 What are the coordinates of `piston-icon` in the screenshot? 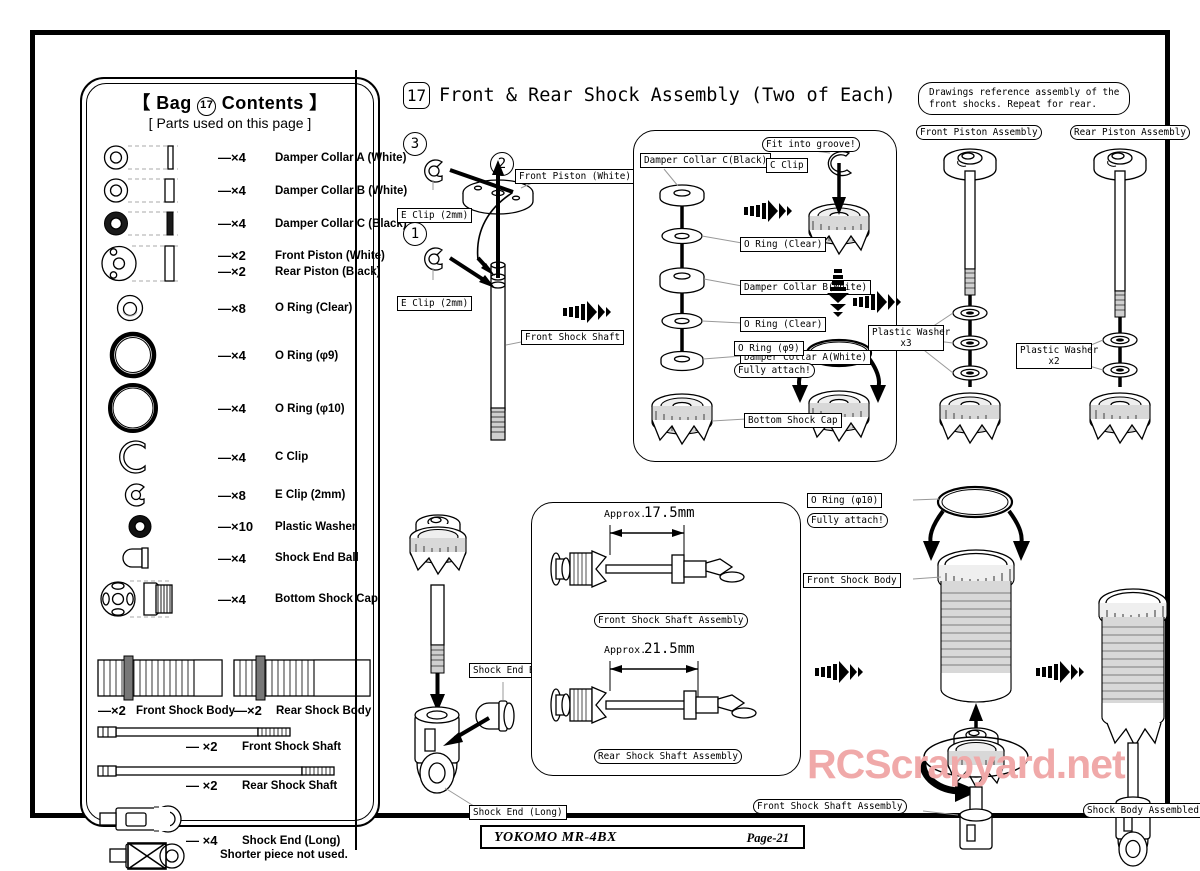 It's located at (159, 263).